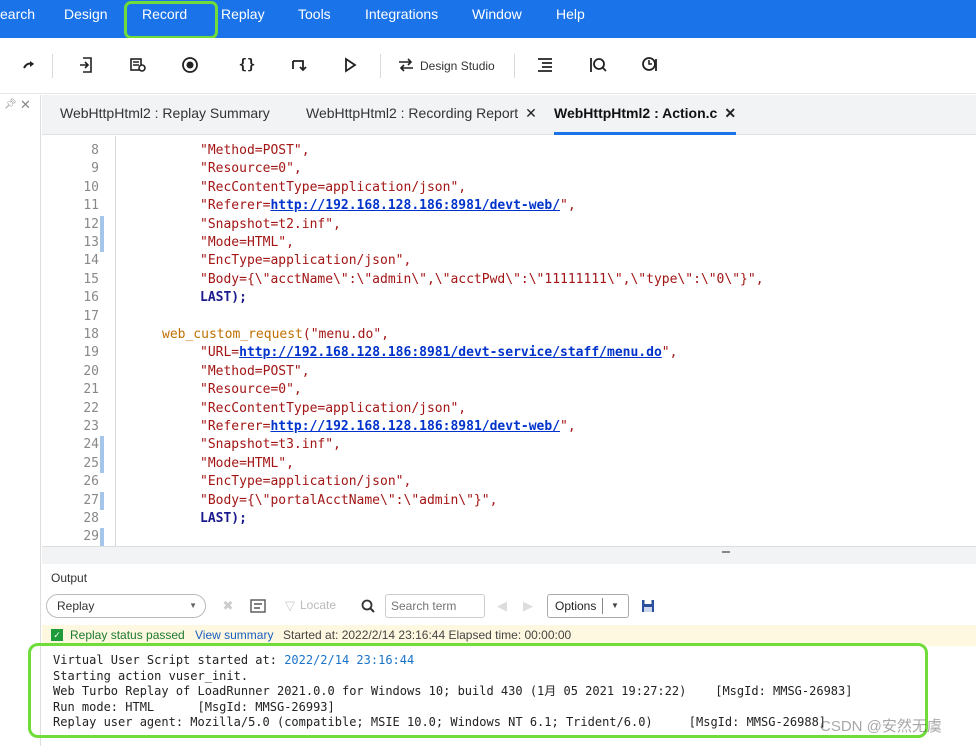 The image size is (976, 746). What do you see at coordinates (509, 464) in the screenshot?
I see `code-line: 25 "Mode=HTML",` at bounding box center [509, 464].